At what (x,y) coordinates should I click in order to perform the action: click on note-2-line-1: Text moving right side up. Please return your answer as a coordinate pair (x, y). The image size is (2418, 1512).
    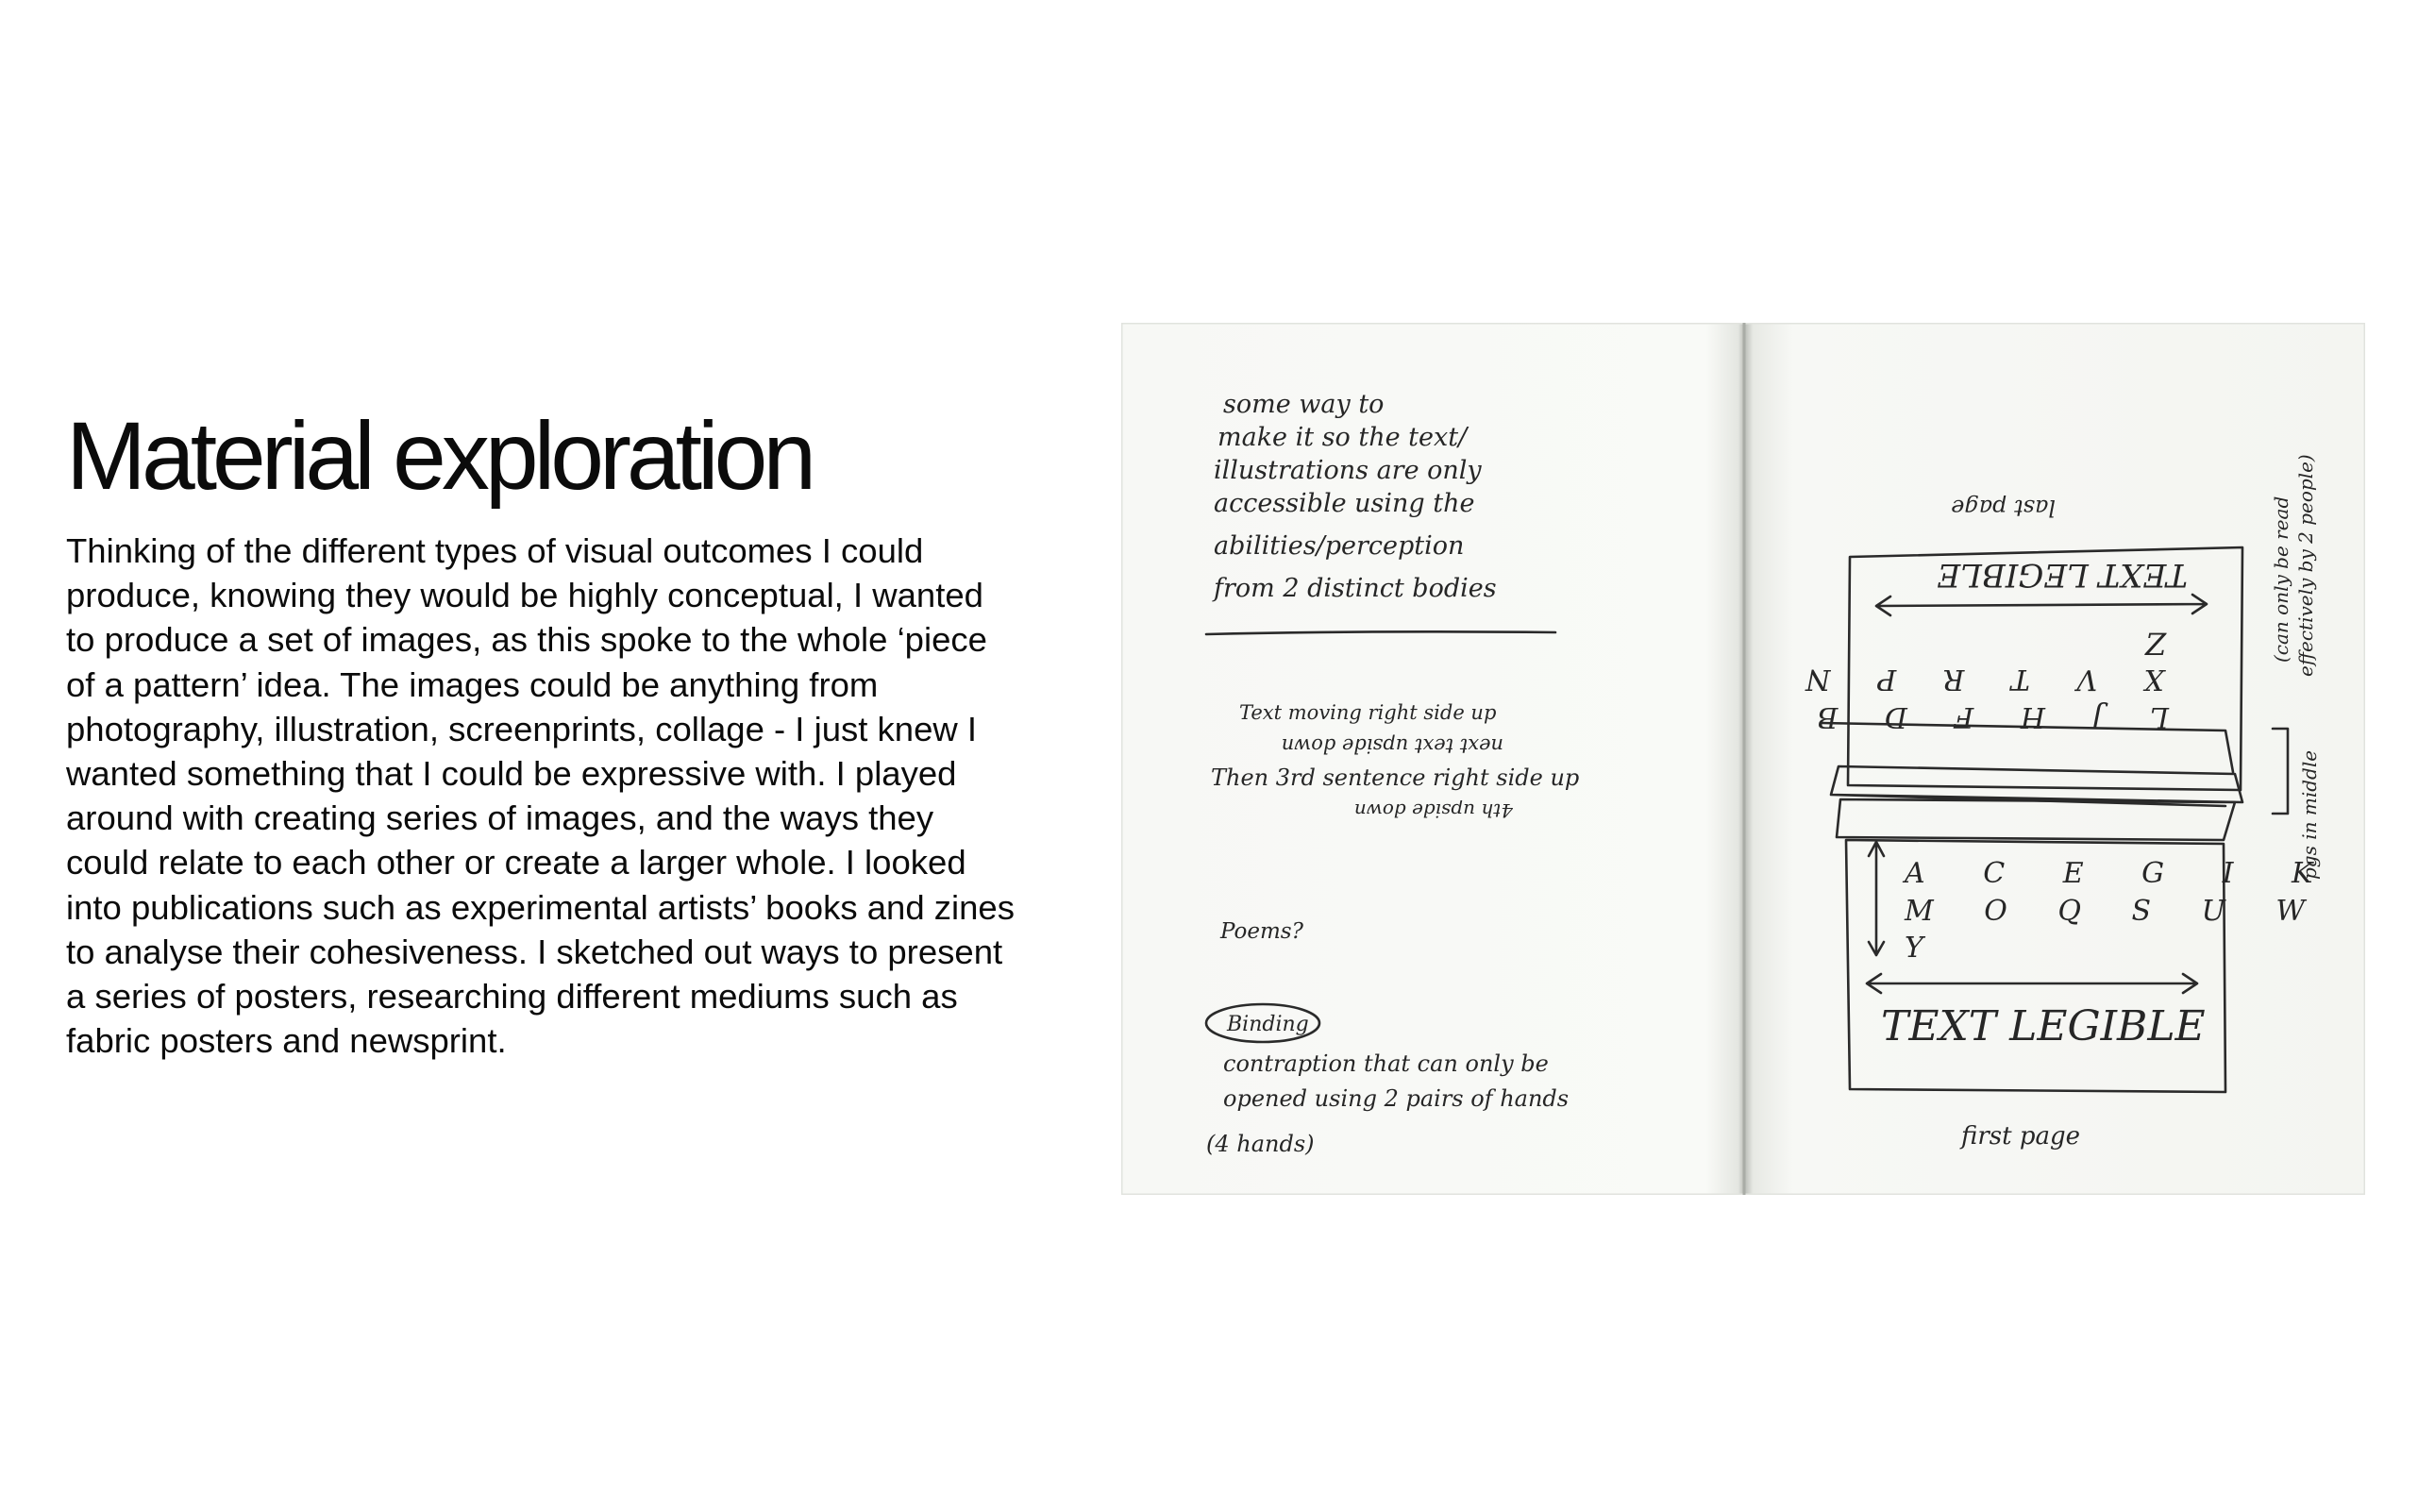
    Looking at the image, I should click on (1367, 712).